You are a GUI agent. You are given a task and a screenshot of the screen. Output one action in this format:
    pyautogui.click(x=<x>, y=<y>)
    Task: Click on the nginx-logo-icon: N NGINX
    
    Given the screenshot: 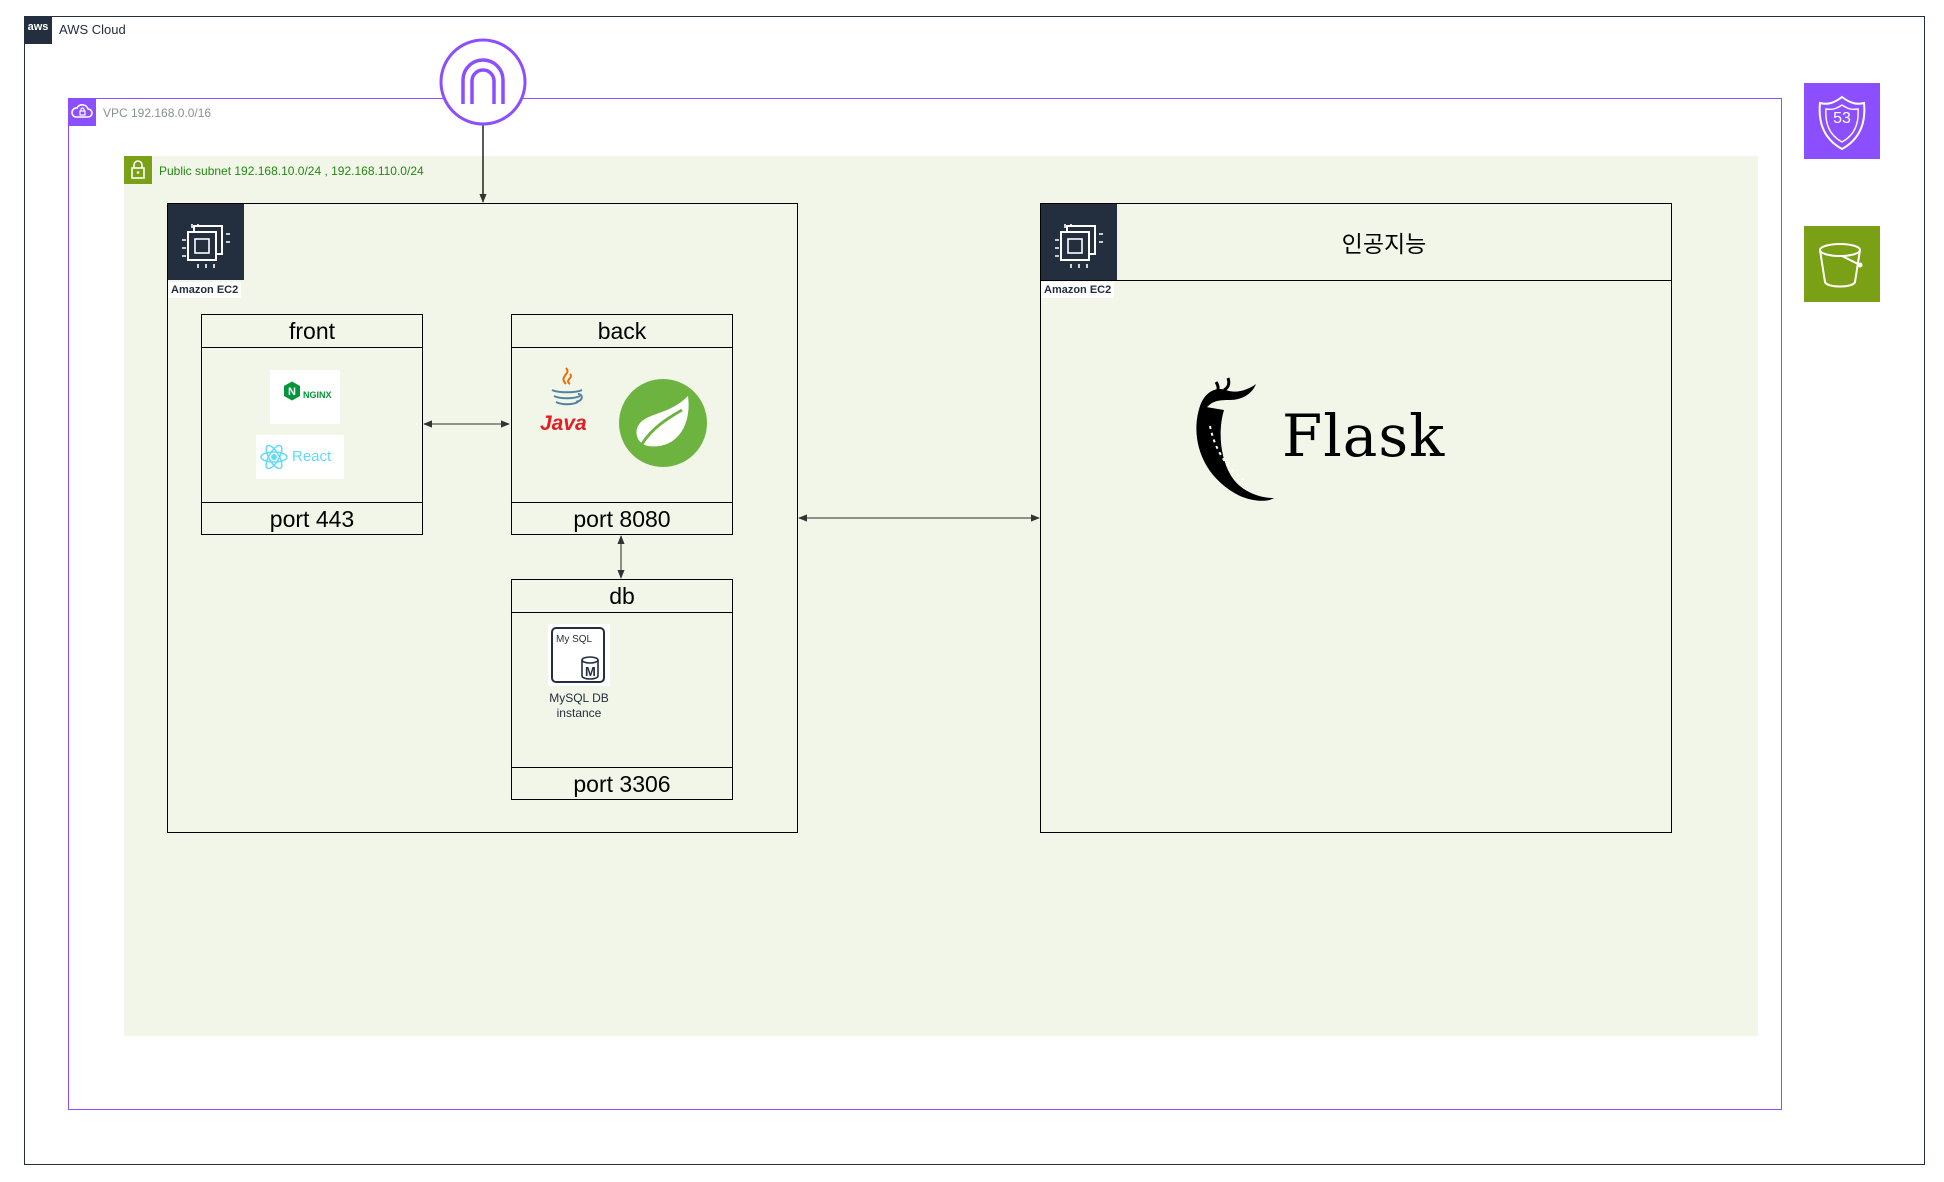 What is the action you would take?
    pyautogui.click(x=305, y=397)
    